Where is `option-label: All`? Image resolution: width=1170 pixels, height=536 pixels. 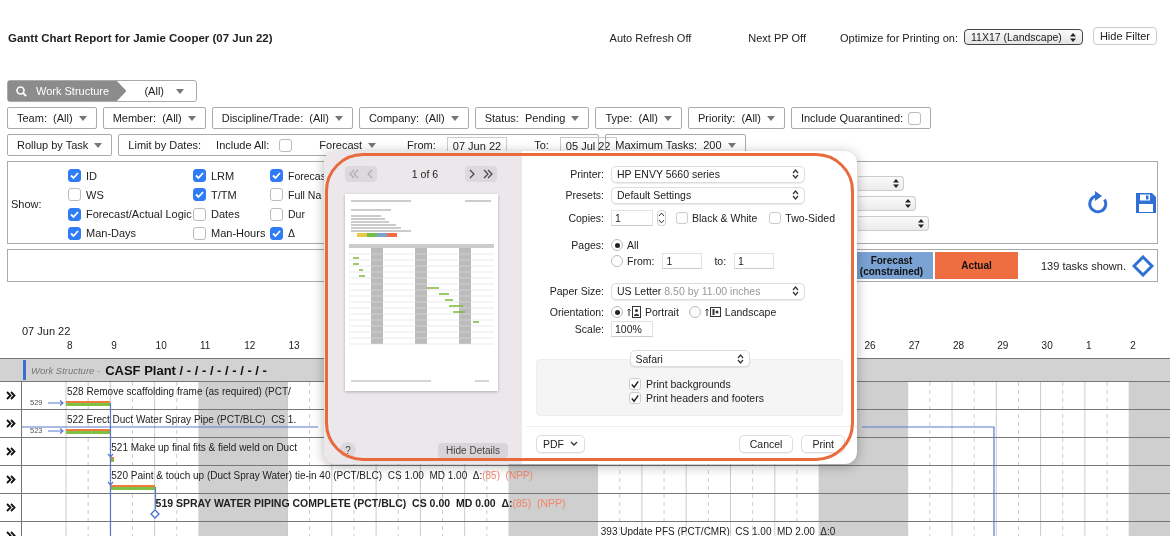 option-label: All is located at coordinates (633, 245).